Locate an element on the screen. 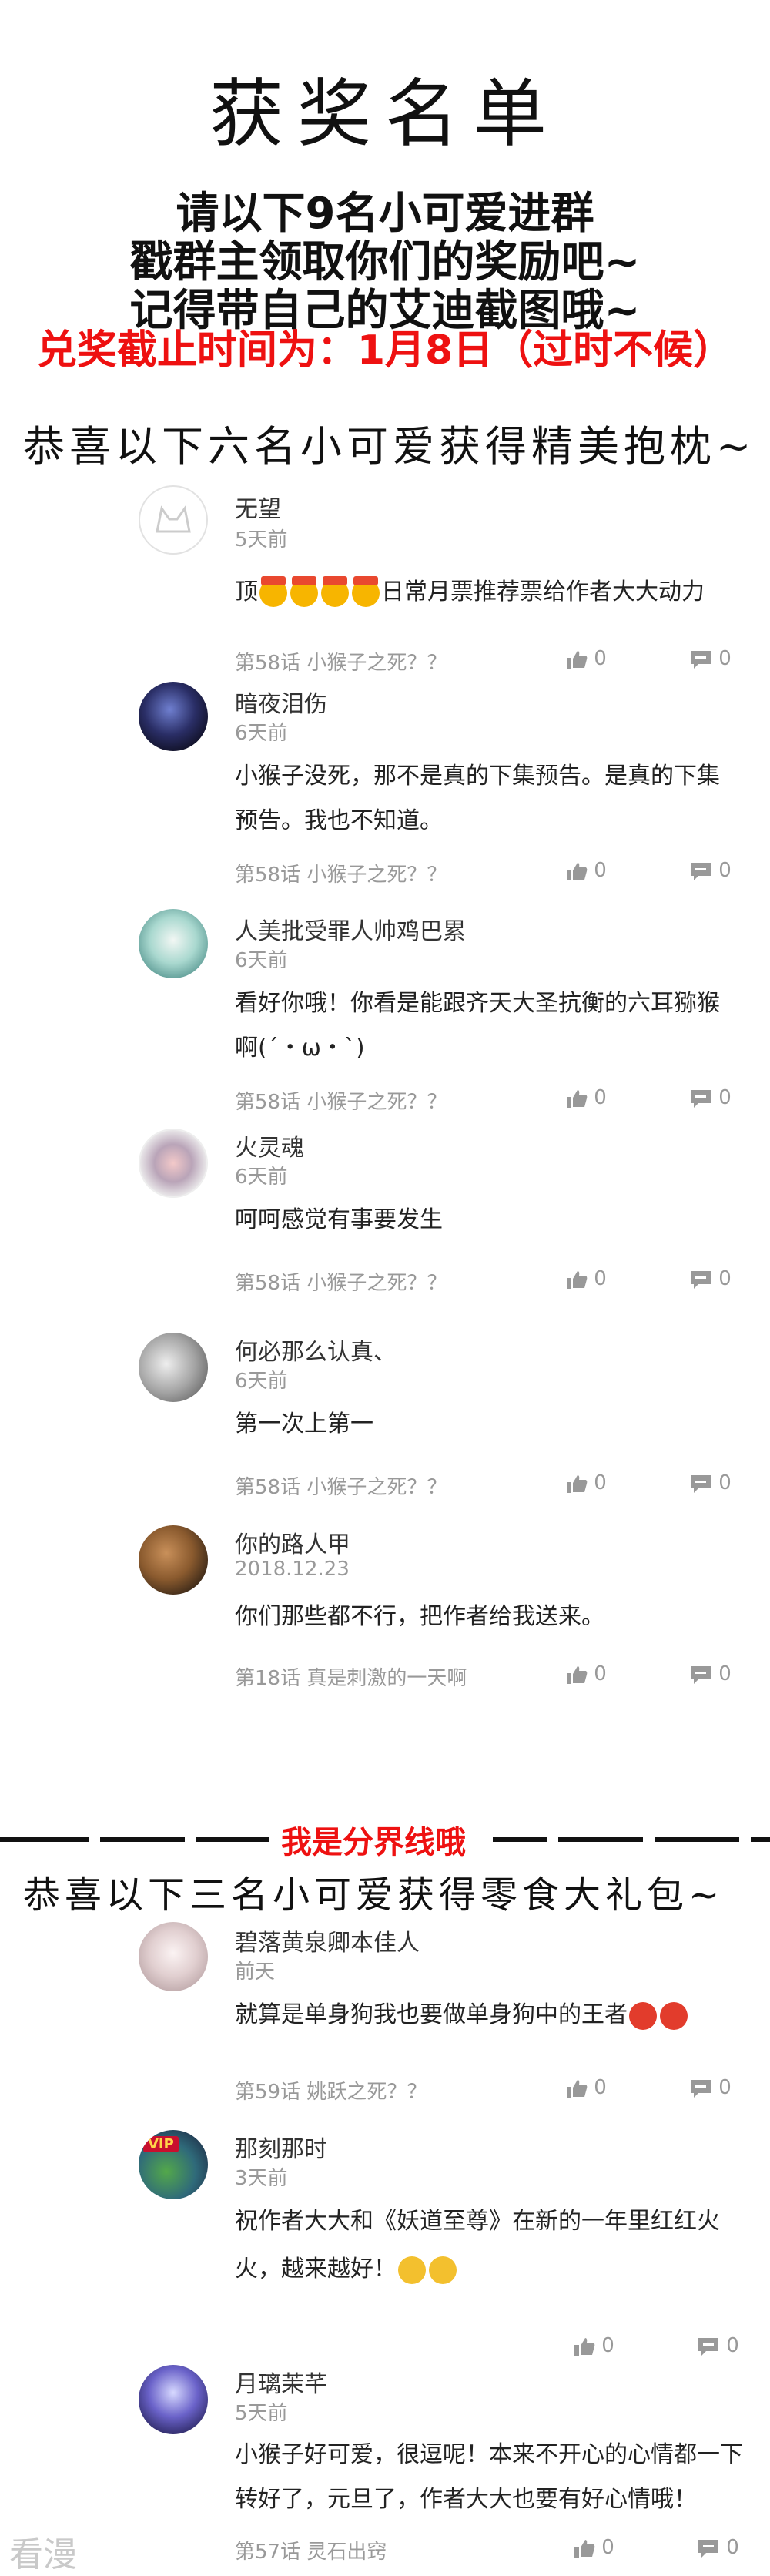 Image resolution: width=770 pixels, height=2576 pixels. comment-time: 前天 is located at coordinates (255, 1972).